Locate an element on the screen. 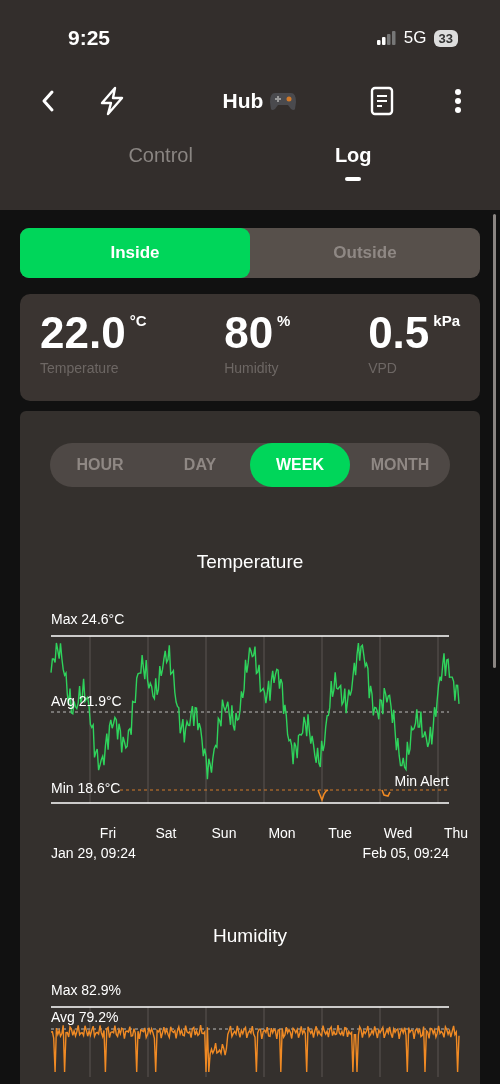 Image resolution: width=500 pixels, height=1084 pixels. back-icon is located at coordinates (48, 101).